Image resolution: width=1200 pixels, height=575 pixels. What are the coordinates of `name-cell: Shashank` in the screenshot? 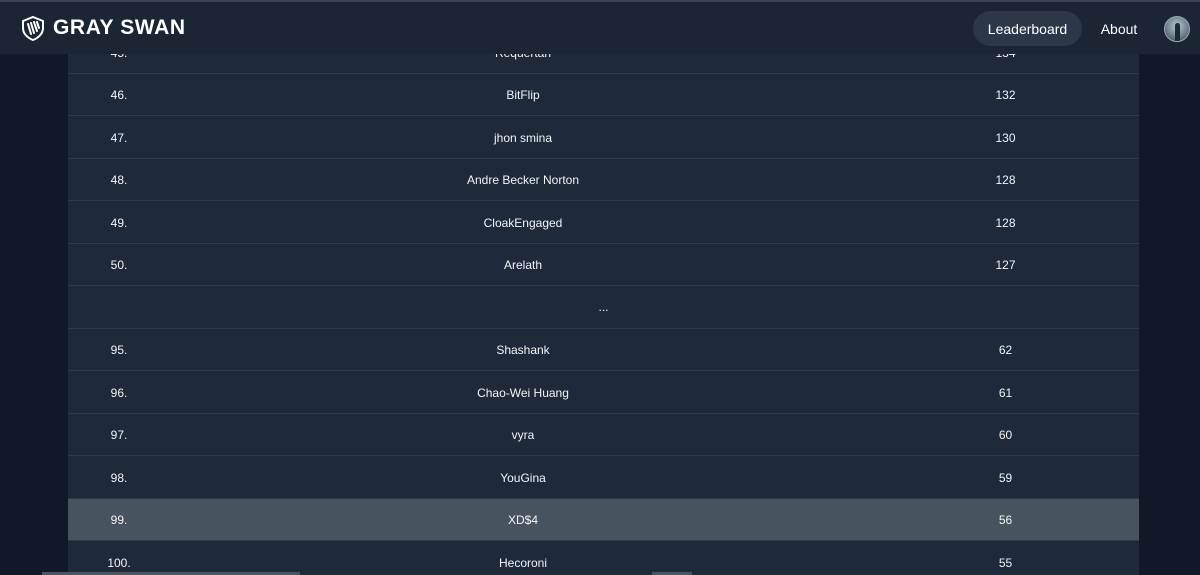 It's located at (523, 350).